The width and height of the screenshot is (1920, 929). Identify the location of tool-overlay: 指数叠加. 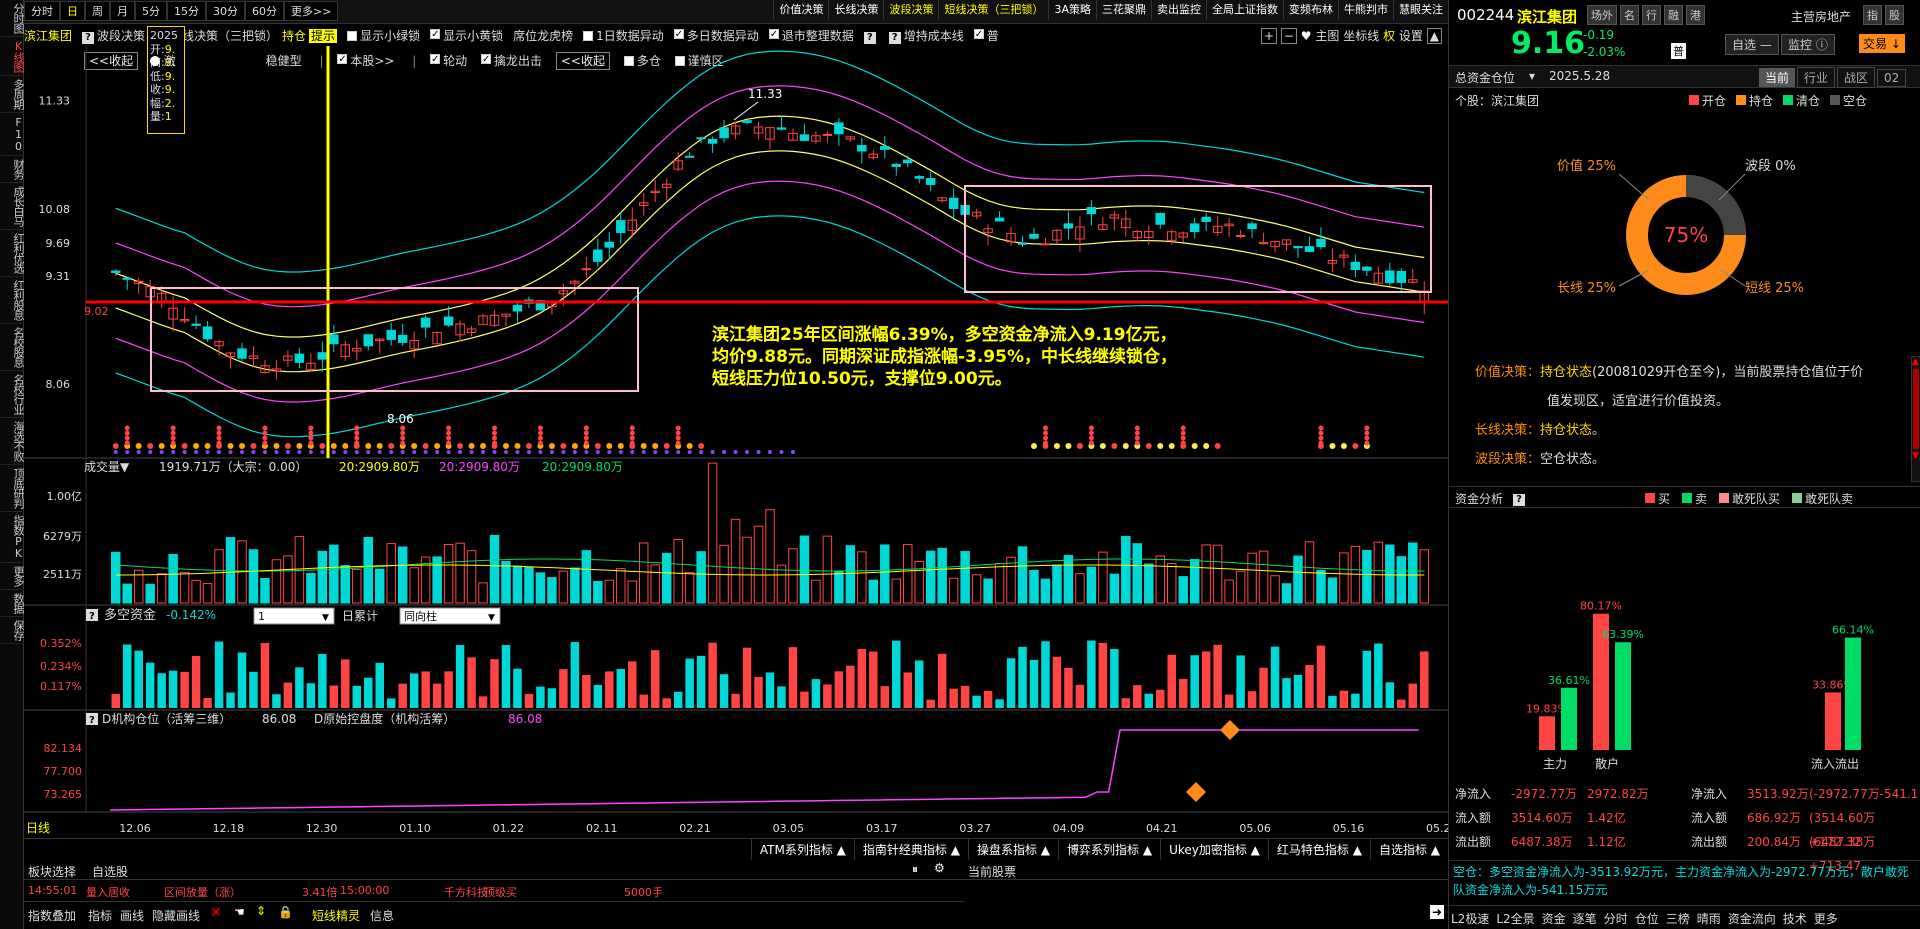
(52, 915).